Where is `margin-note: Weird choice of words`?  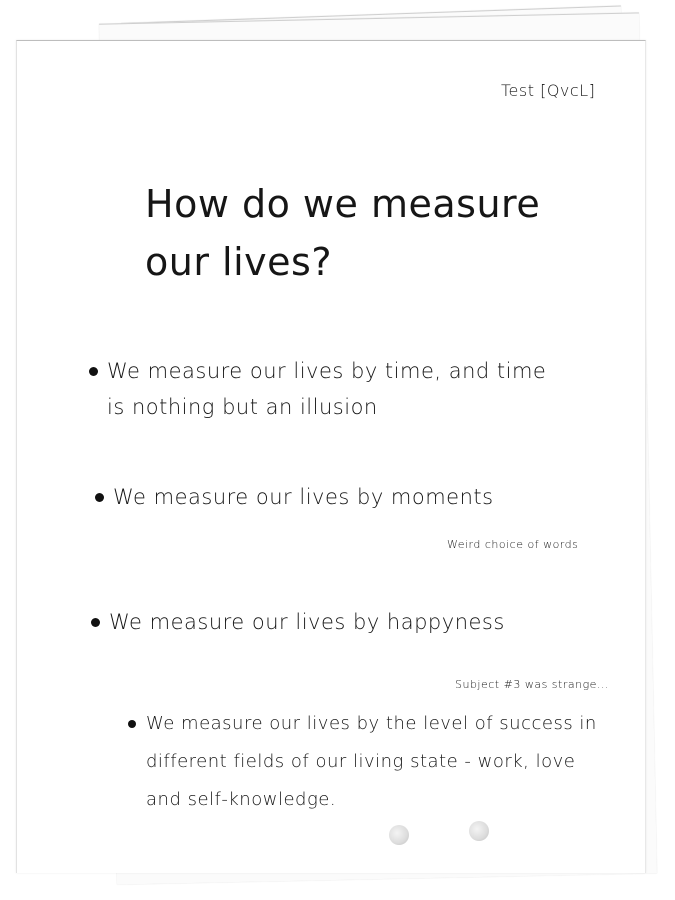
margin-note: Weird choice of words is located at coordinates (513, 544).